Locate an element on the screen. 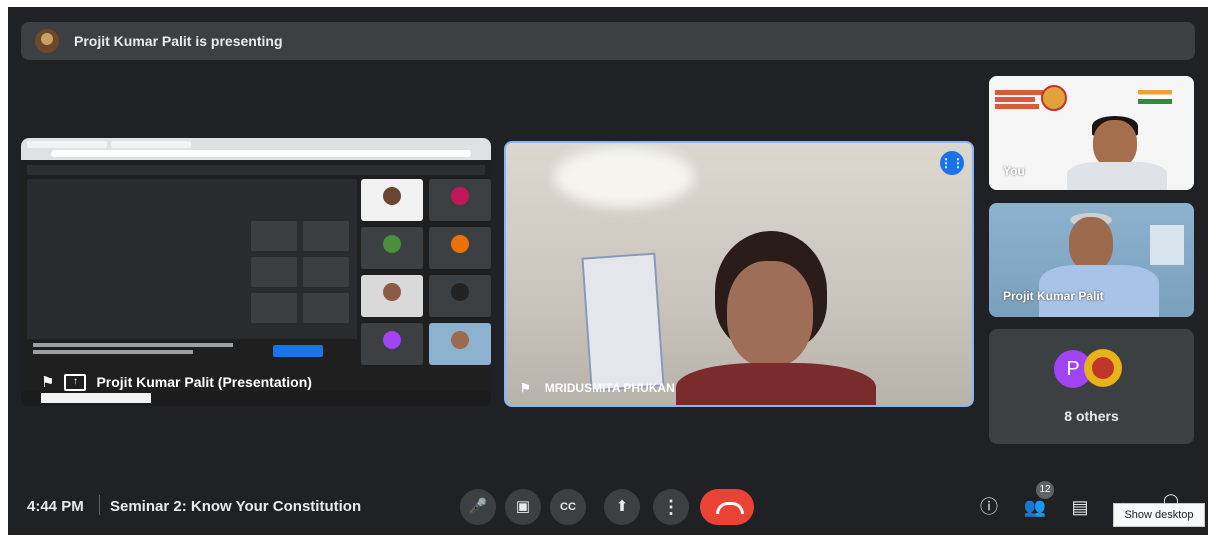 This screenshot has width=1208, height=535. speaker-name: MRIDUSMITA PHUKAN is located at coordinates (609, 388).